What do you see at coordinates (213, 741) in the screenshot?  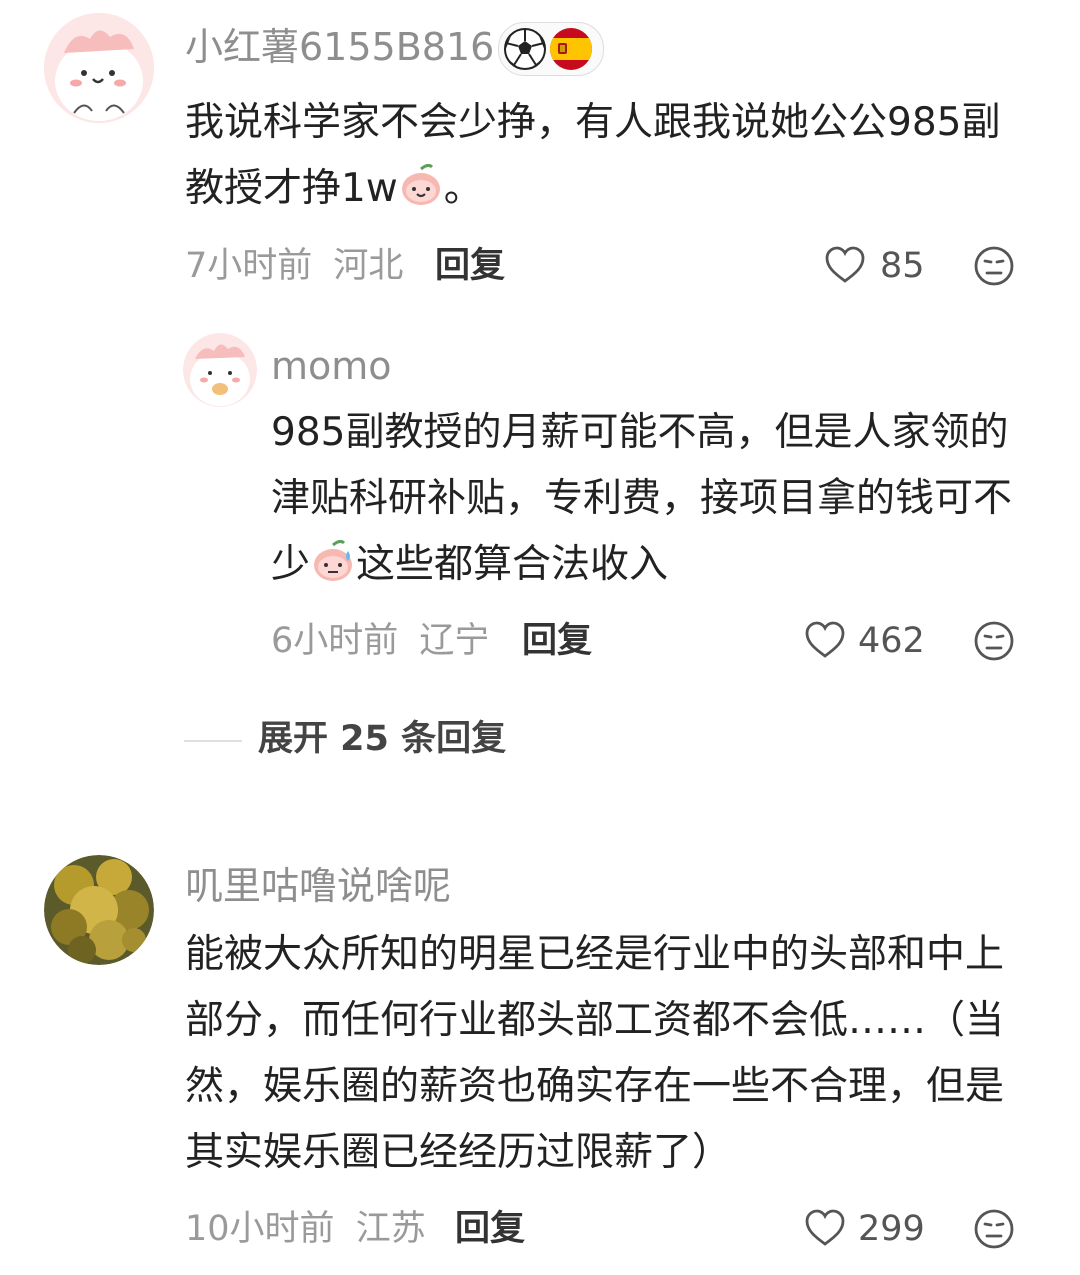 I see `divider-line` at bounding box center [213, 741].